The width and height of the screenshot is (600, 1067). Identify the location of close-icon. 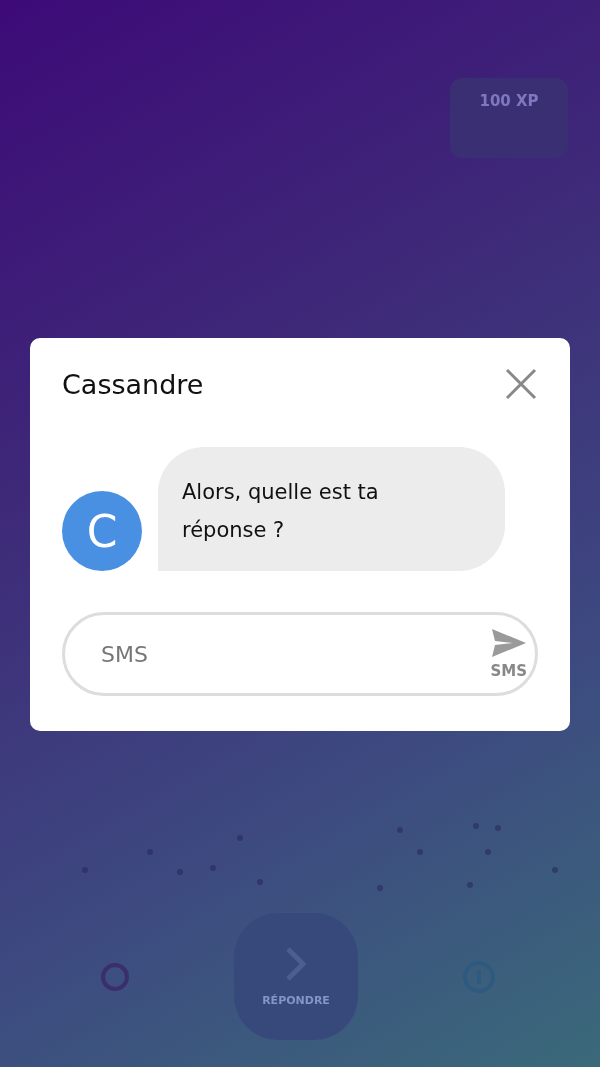
(521, 384).